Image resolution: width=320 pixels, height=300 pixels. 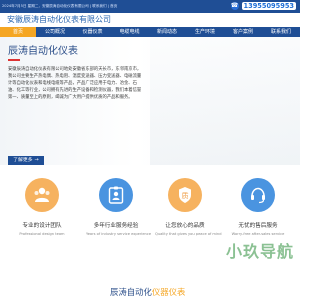 What do you see at coordinates (36, 160) in the screenshot?
I see `arrow-right-icon: →` at bounding box center [36, 160].